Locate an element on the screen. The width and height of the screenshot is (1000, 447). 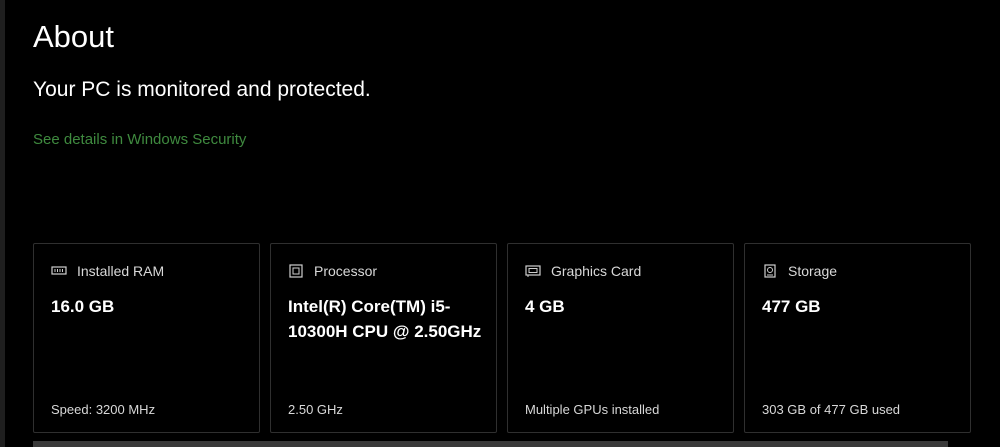
page-title: About is located at coordinates (74, 36).